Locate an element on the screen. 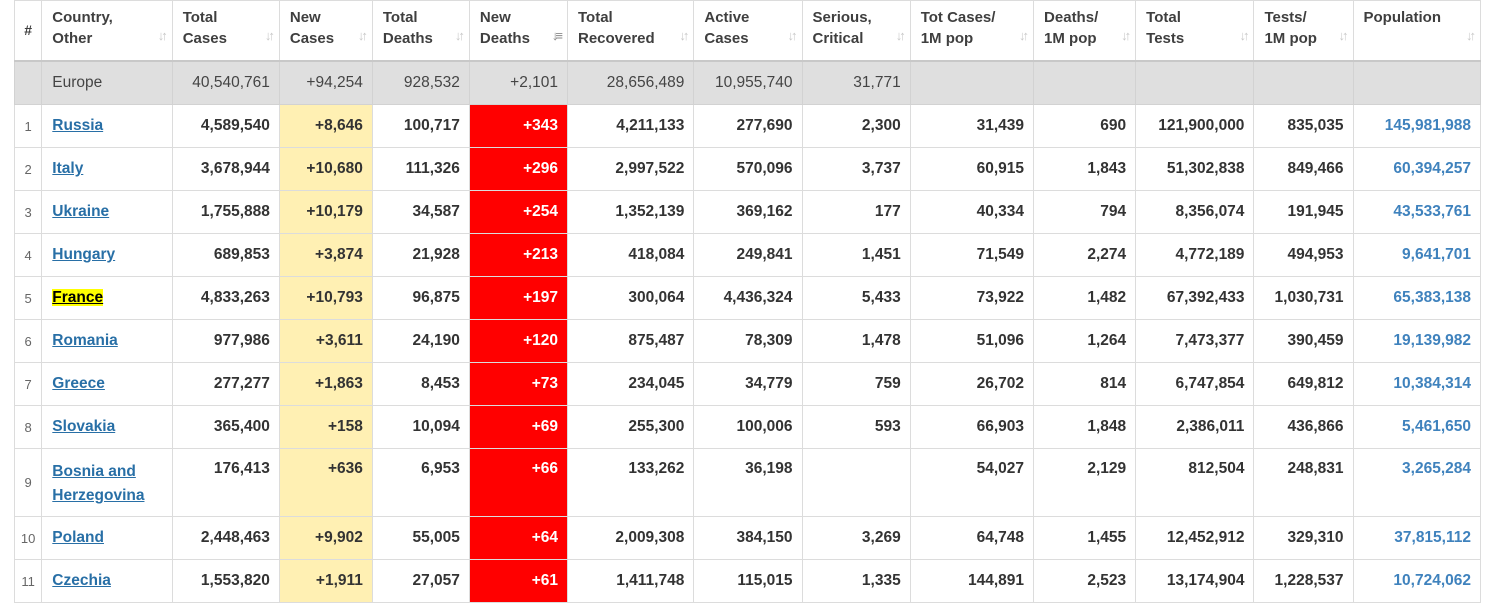 The image size is (1491, 603). total-tests-cell: 13,174,904 is located at coordinates (1195, 581).